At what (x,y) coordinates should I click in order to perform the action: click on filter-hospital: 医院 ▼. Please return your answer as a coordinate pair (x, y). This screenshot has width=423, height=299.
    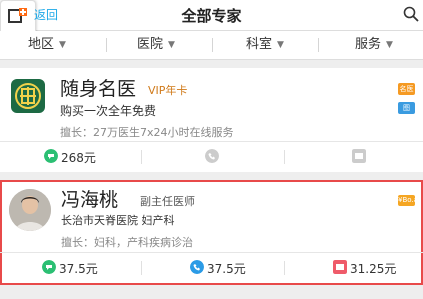
    Looking at the image, I should click on (156, 45).